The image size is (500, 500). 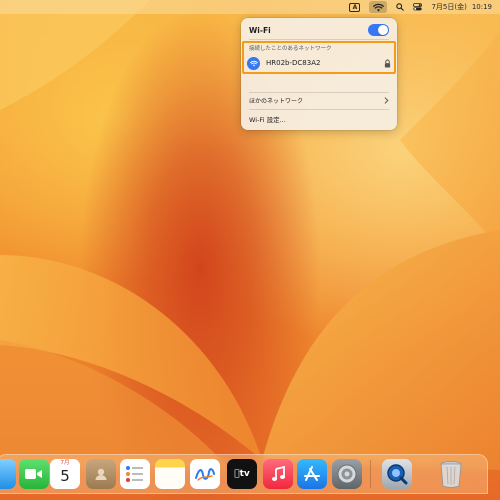 I want to click on video-camera-icon, so click(x=33, y=474).